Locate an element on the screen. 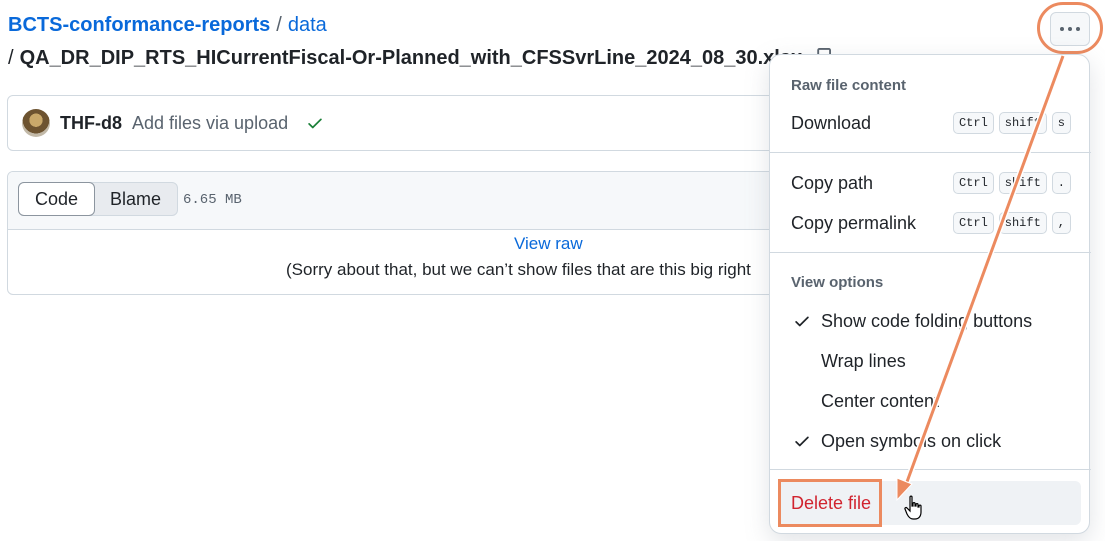 The height and width of the screenshot is (541, 1105). copy-permalink-shortcut: Ctrl shift , is located at coordinates (1011, 223).